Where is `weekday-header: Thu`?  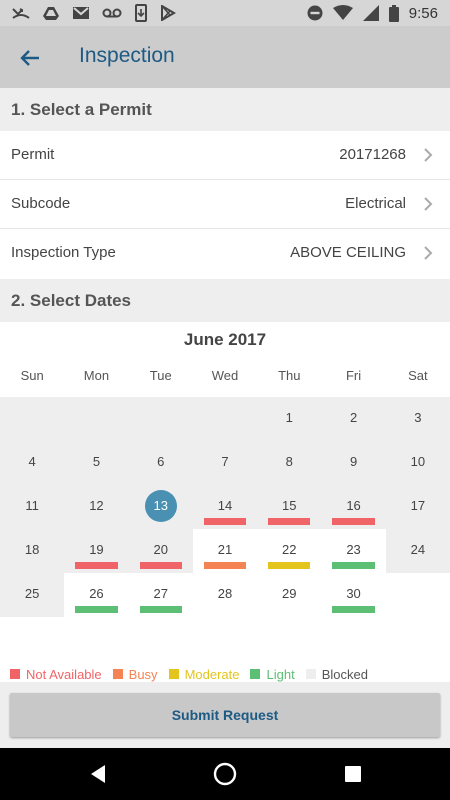
weekday-header: Thu is located at coordinates (289, 375).